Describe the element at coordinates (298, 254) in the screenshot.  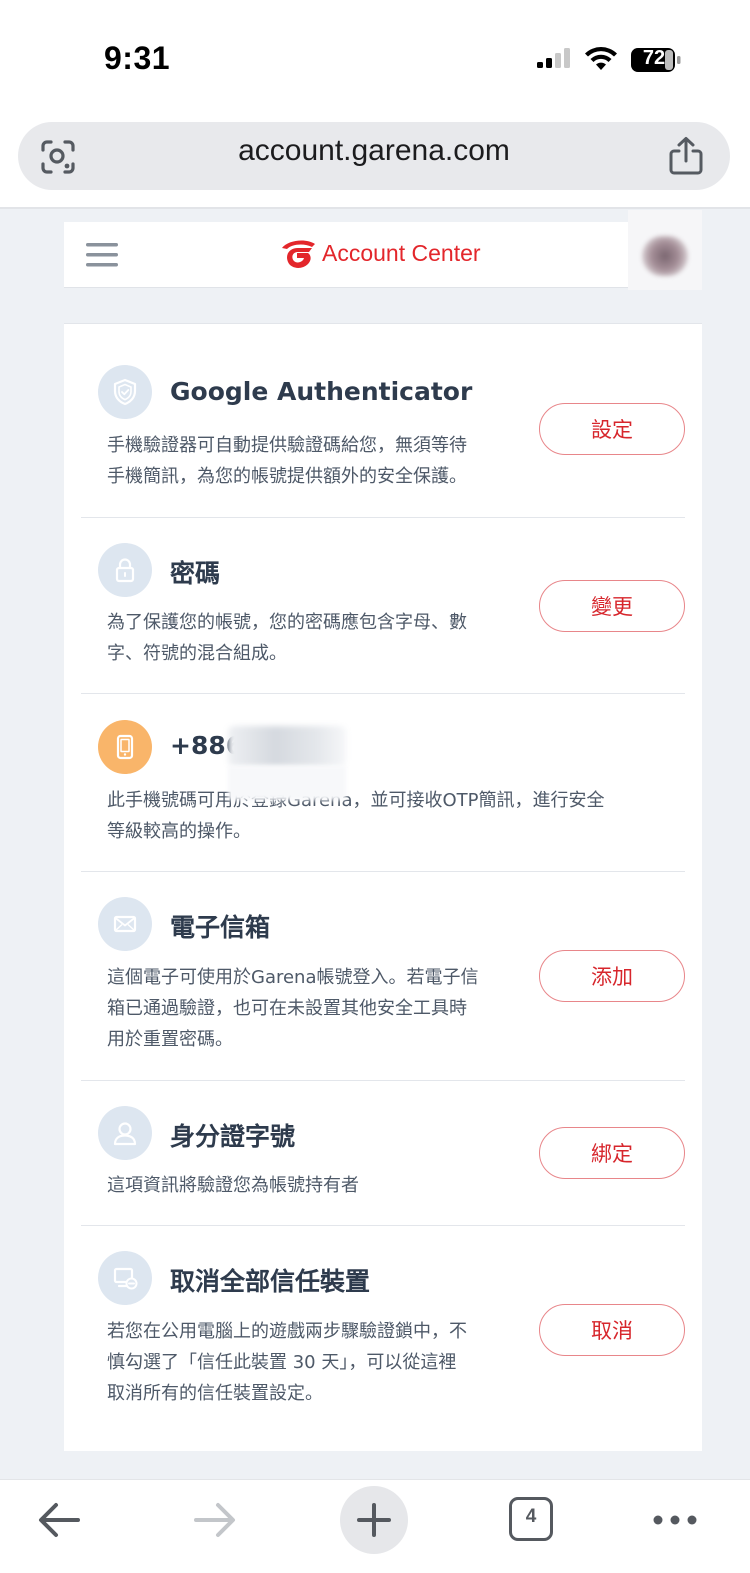
I see `garena-logo-icon` at that location.